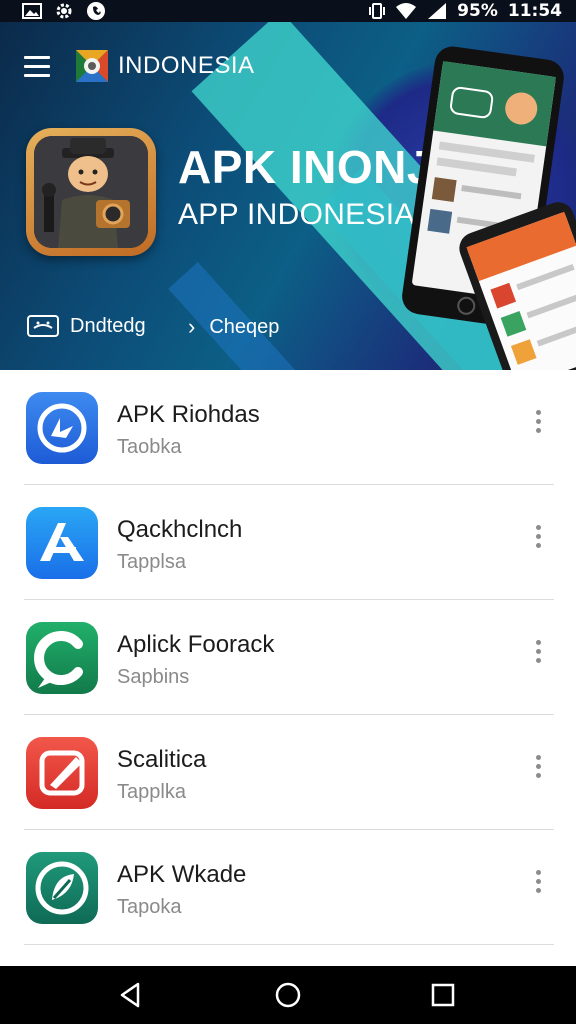 The height and width of the screenshot is (1024, 576). I want to click on back-icon, so click(131, 995).